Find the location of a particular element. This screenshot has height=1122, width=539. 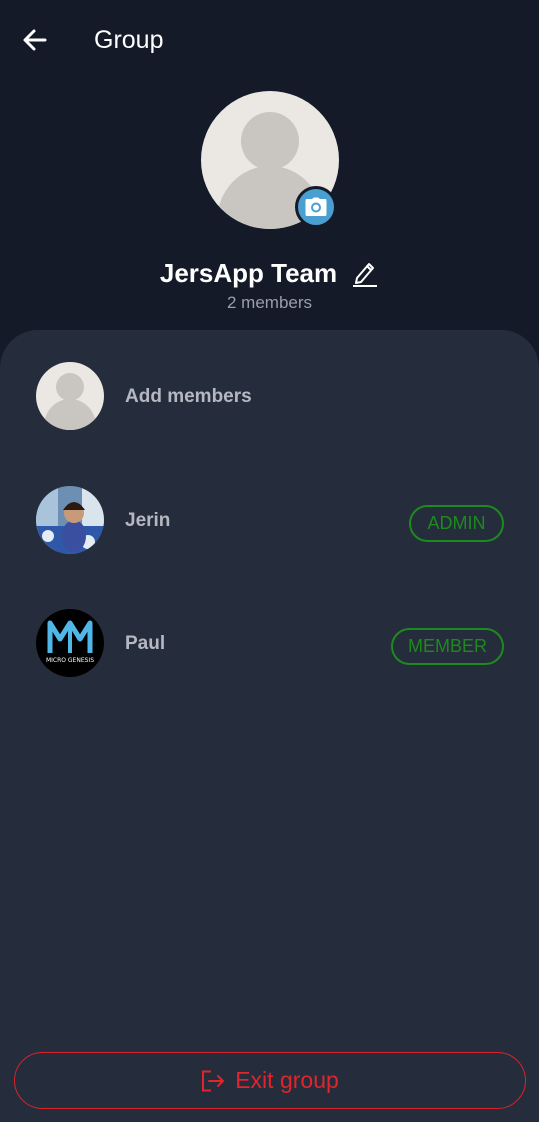

edit-name-button is located at coordinates (365, 273).